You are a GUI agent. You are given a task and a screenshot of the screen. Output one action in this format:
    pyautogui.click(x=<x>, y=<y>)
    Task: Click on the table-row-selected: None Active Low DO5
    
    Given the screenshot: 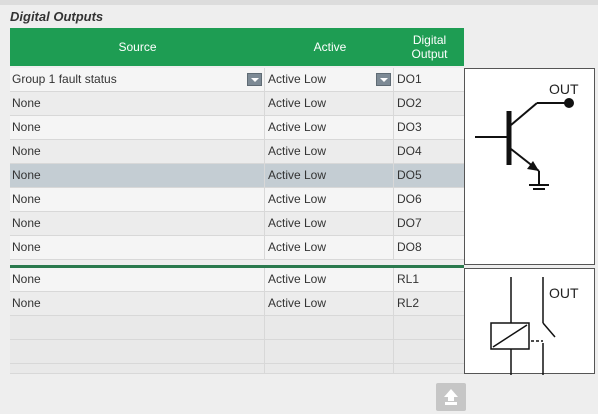 What is the action you would take?
    pyautogui.click(x=237, y=176)
    